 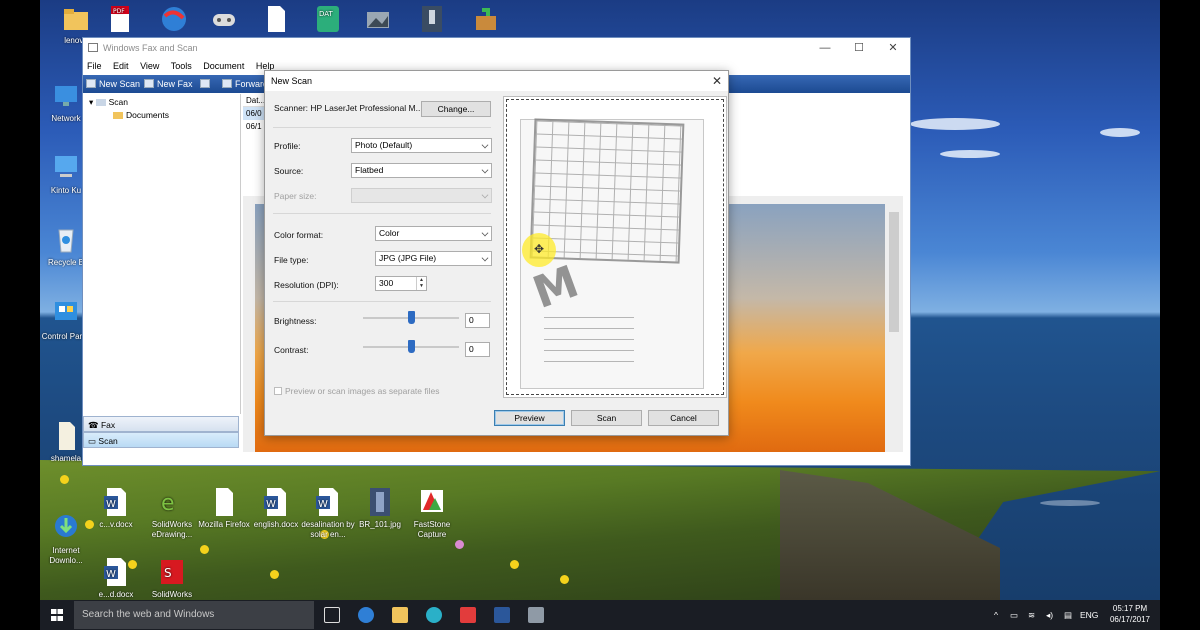 I want to click on wifi-icon: ≋, so click(x=1031, y=615).